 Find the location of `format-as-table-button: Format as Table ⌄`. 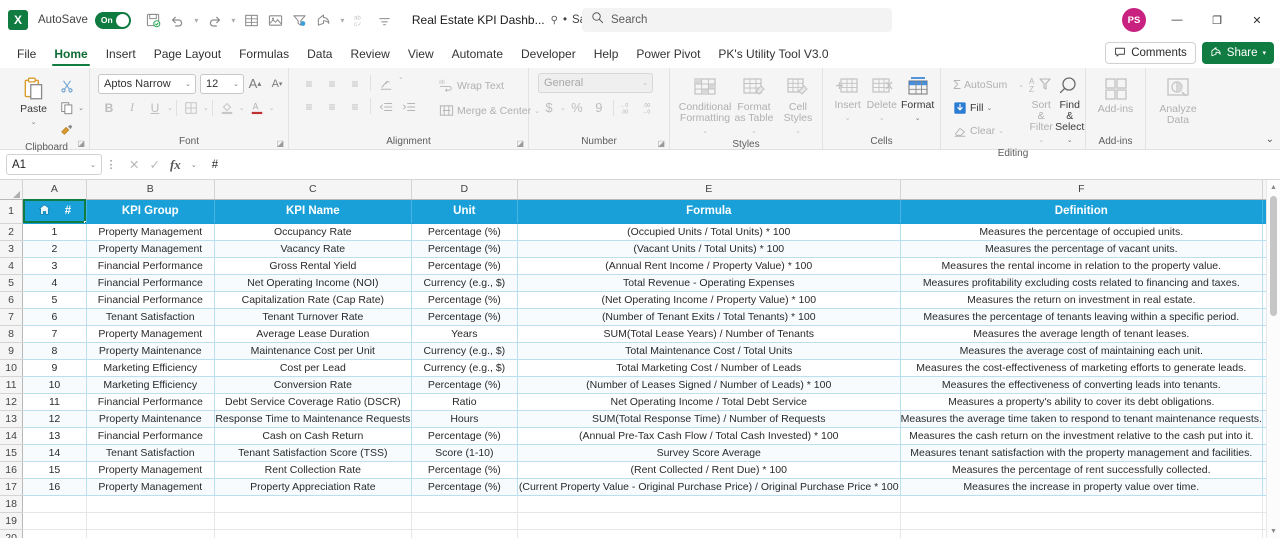

format-as-table-button: Format as Table ⌄ is located at coordinates (754, 105).